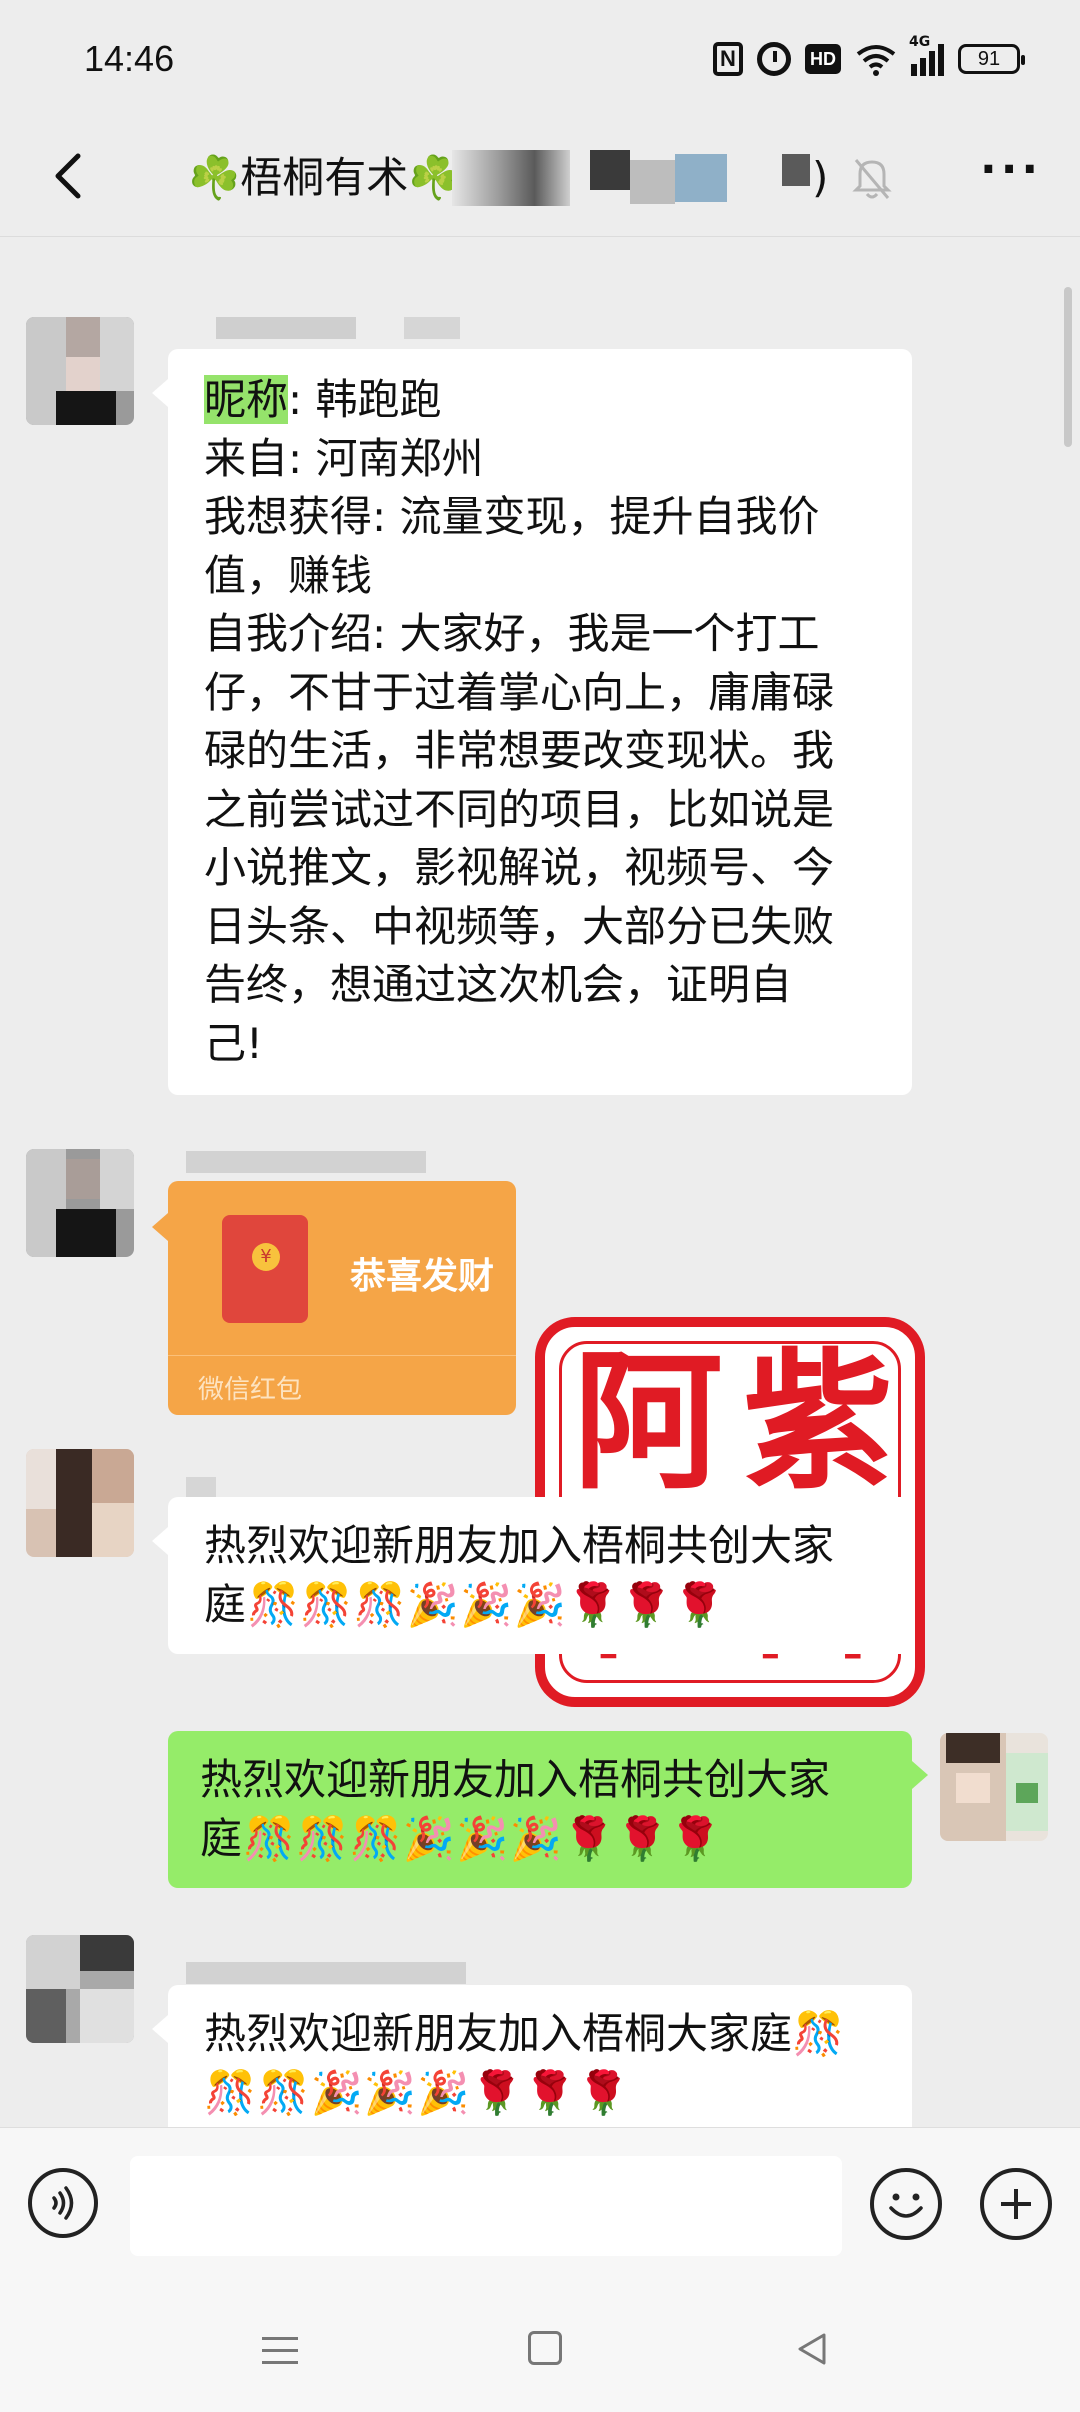  Describe the element at coordinates (324, 177) in the screenshot. I see `chat-title: ☘️梧桐有术☘️` at that location.